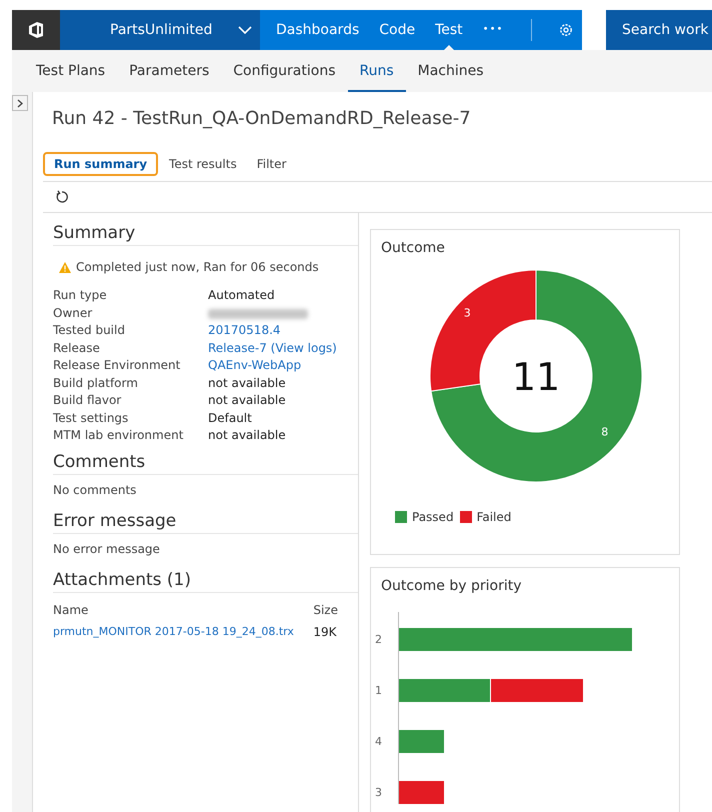  Describe the element at coordinates (494, 517) in the screenshot. I see `legend-label: Failed` at that location.